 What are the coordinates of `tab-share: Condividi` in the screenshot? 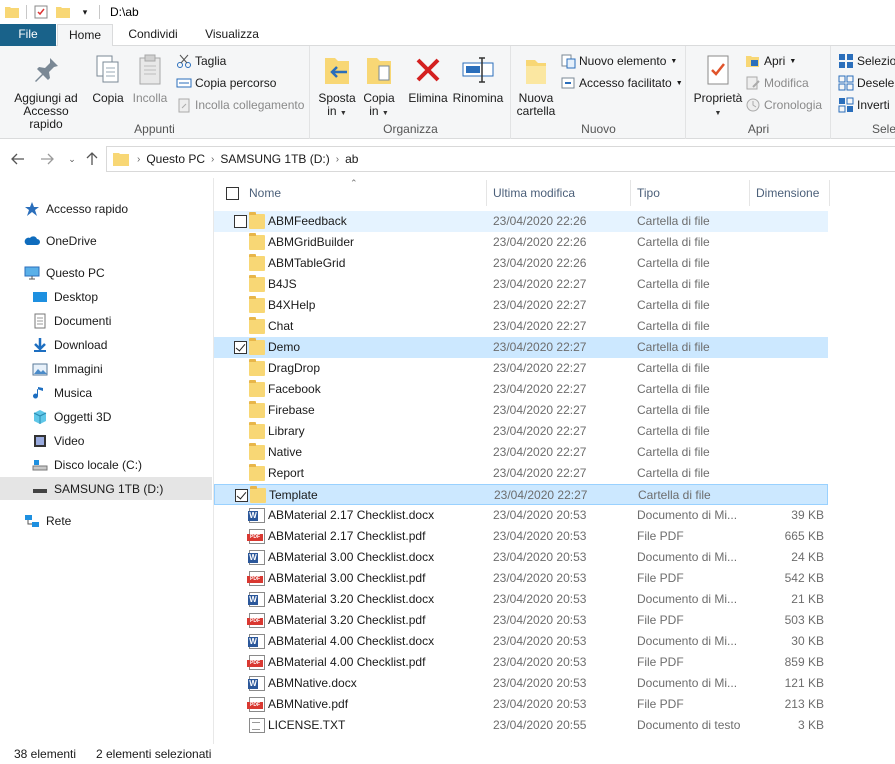 It's located at (153, 35).